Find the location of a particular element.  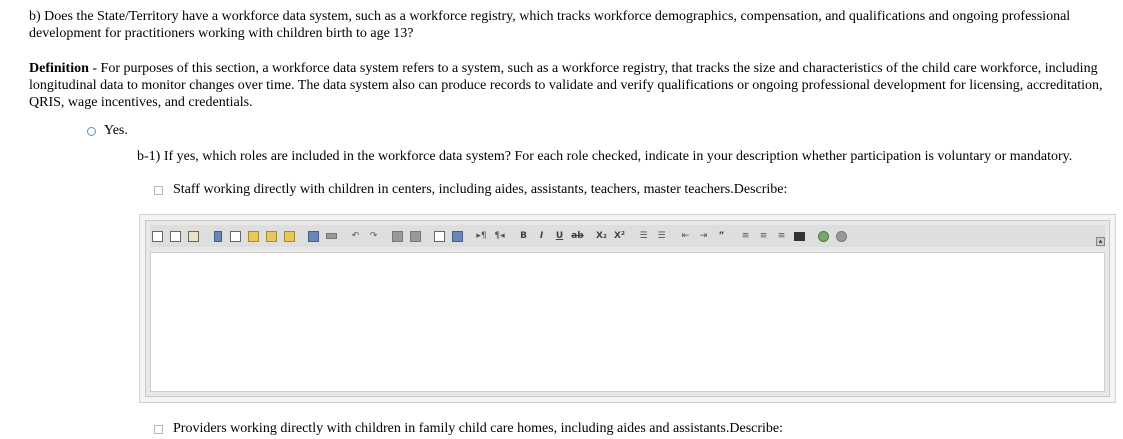

editor-toolbar: ↶ ↷ ▸¶ ¶◂ B I U ab X₂ X² ☰ ☰ ⇤ ⇥ ” ≡ ≡ ≡ is located at coordinates (627, 236).